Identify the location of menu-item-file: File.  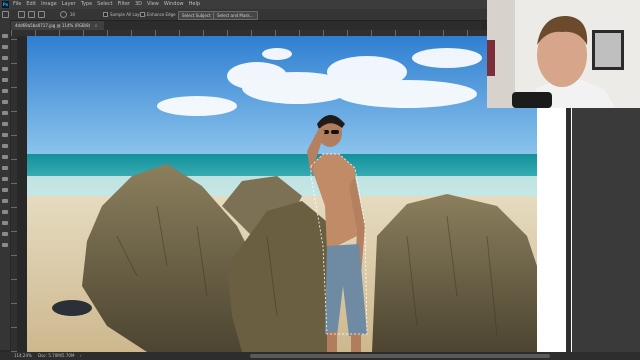
(17, 4).